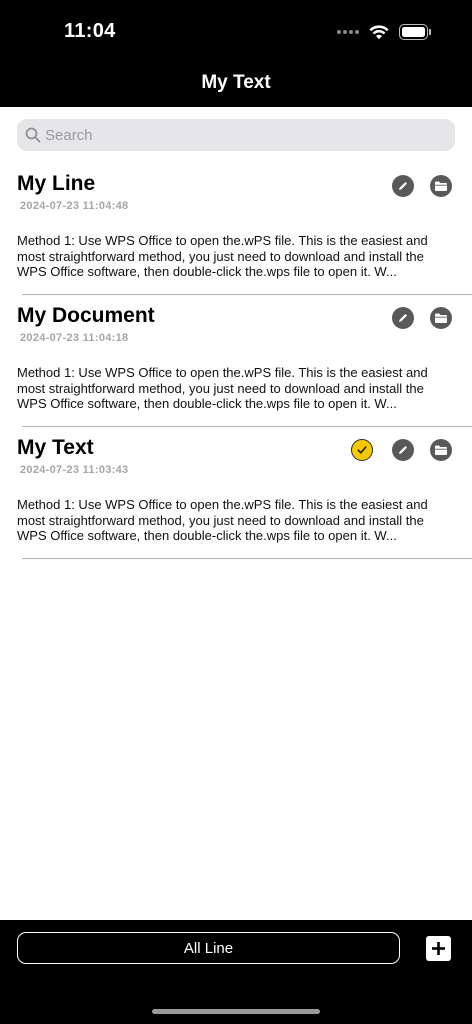 The width and height of the screenshot is (472, 1024). What do you see at coordinates (236, 972) in the screenshot?
I see `bottom-toolbar: All Line` at bounding box center [236, 972].